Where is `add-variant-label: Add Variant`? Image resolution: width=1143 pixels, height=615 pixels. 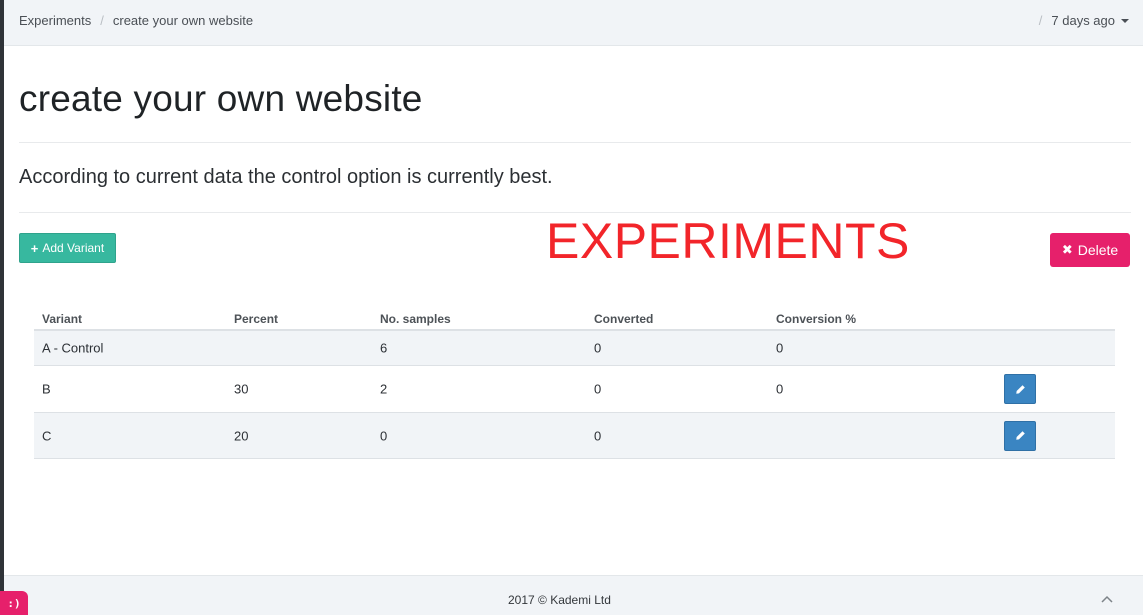 add-variant-label: Add Variant is located at coordinates (73, 248).